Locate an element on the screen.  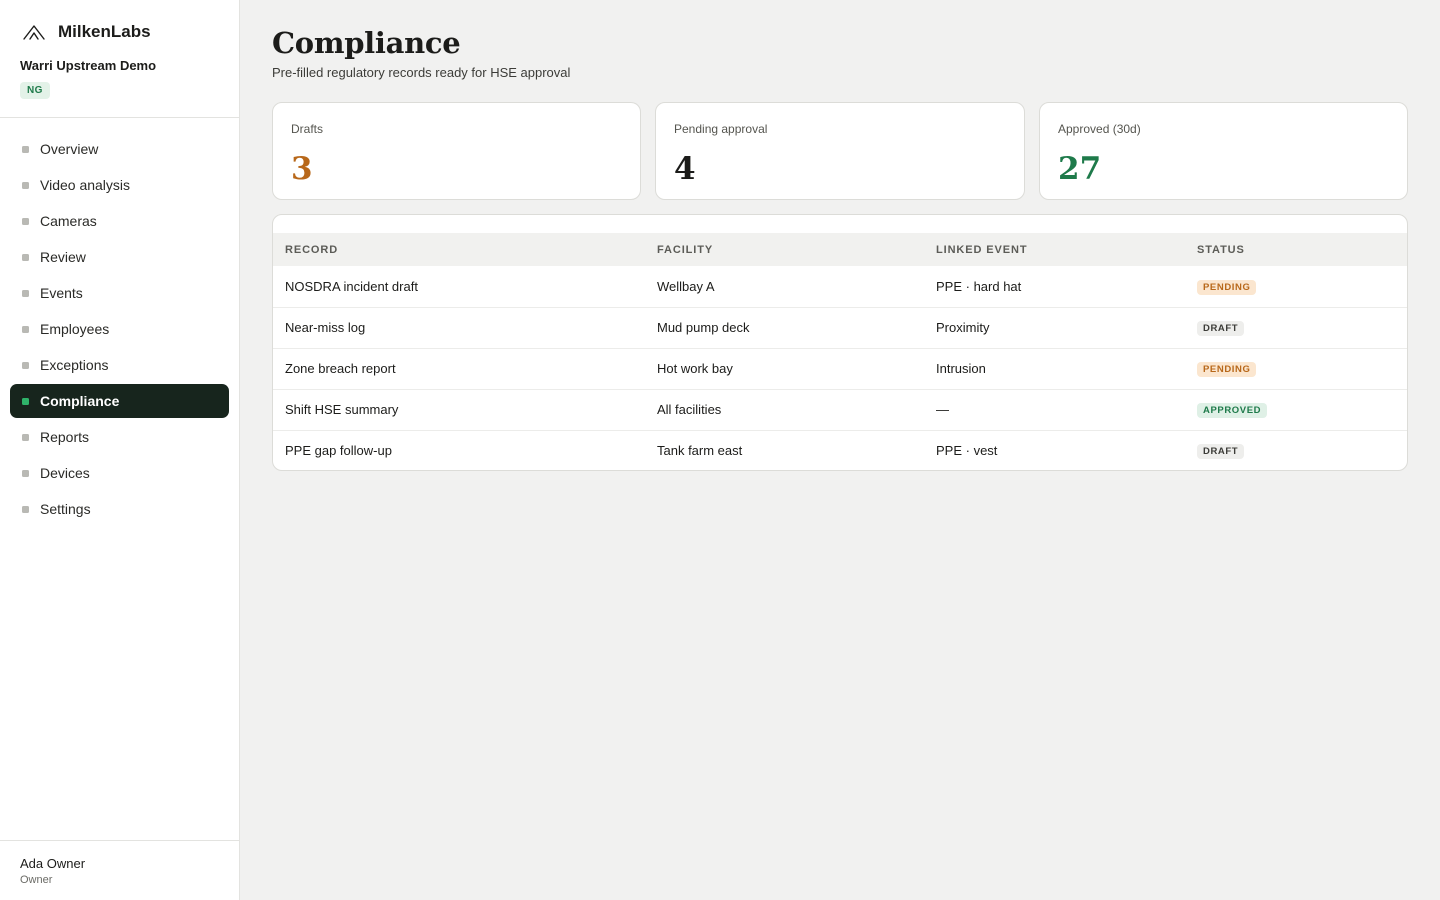
status-cell: APPROVED is located at coordinates (1296, 409).